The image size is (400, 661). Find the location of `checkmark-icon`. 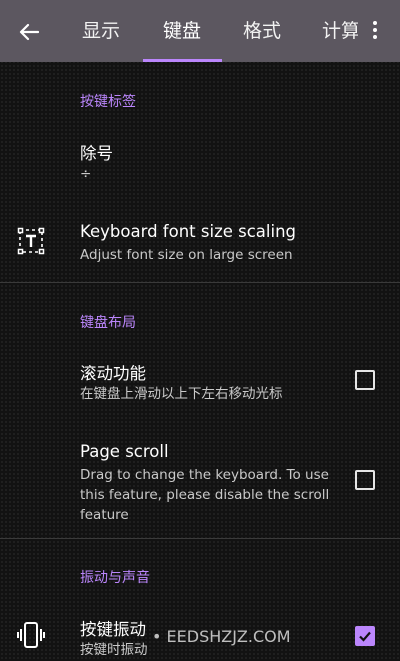

checkmark-icon is located at coordinates (365, 636).